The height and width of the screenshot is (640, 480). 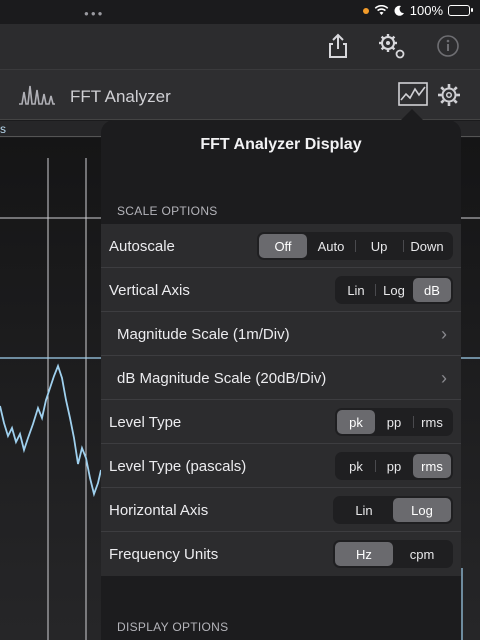 What do you see at coordinates (222, 378) in the screenshot?
I see `db-magnitude-scale-label: dB Magnitude Scale (20dB/Div)` at bounding box center [222, 378].